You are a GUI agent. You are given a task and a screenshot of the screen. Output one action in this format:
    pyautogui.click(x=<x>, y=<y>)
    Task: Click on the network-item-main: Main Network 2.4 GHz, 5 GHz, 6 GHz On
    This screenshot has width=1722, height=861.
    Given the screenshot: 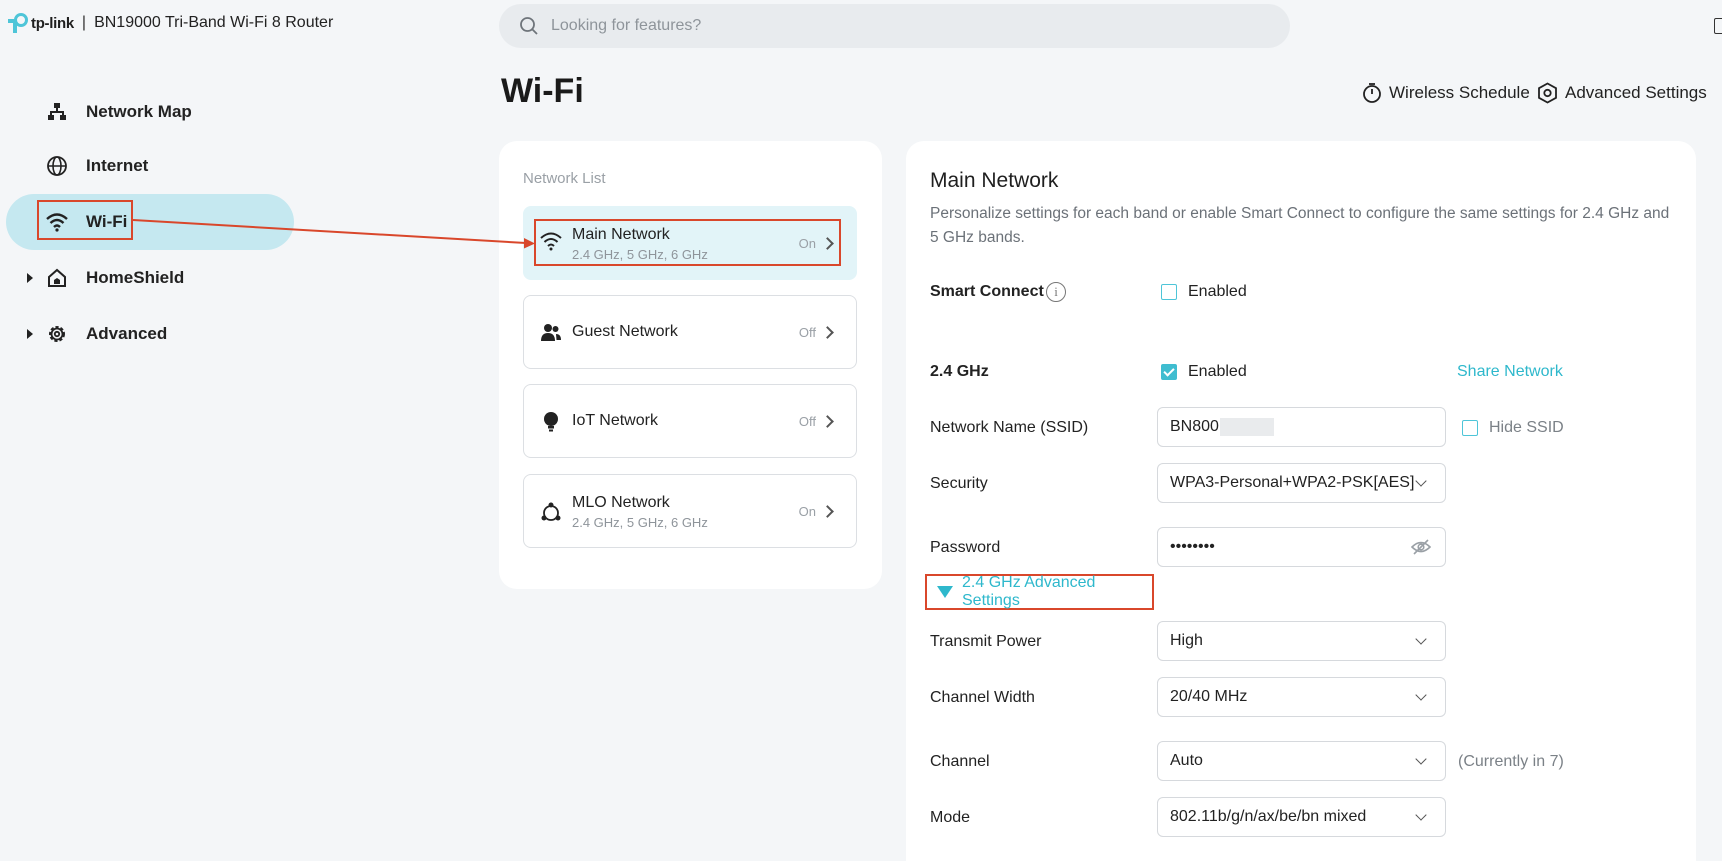 What is the action you would take?
    pyautogui.click(x=690, y=243)
    